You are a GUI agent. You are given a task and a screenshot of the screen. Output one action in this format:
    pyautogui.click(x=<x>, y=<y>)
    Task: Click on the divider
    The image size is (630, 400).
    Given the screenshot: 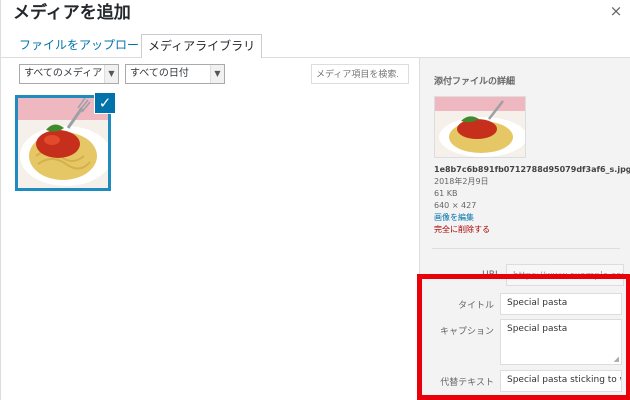 What is the action you would take?
    pyautogui.click(x=526, y=248)
    